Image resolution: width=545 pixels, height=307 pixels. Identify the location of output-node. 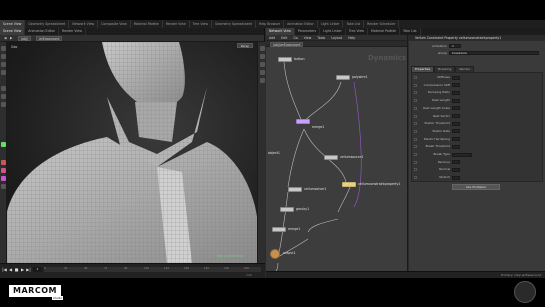
(275, 254).